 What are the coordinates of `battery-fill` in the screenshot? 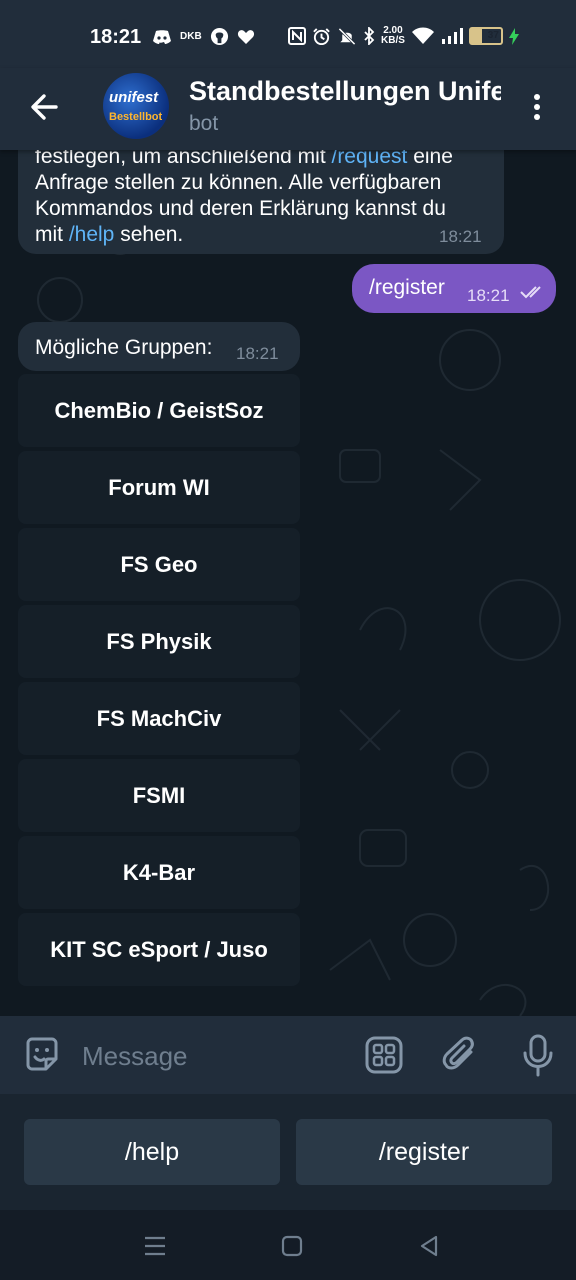 It's located at (476, 36).